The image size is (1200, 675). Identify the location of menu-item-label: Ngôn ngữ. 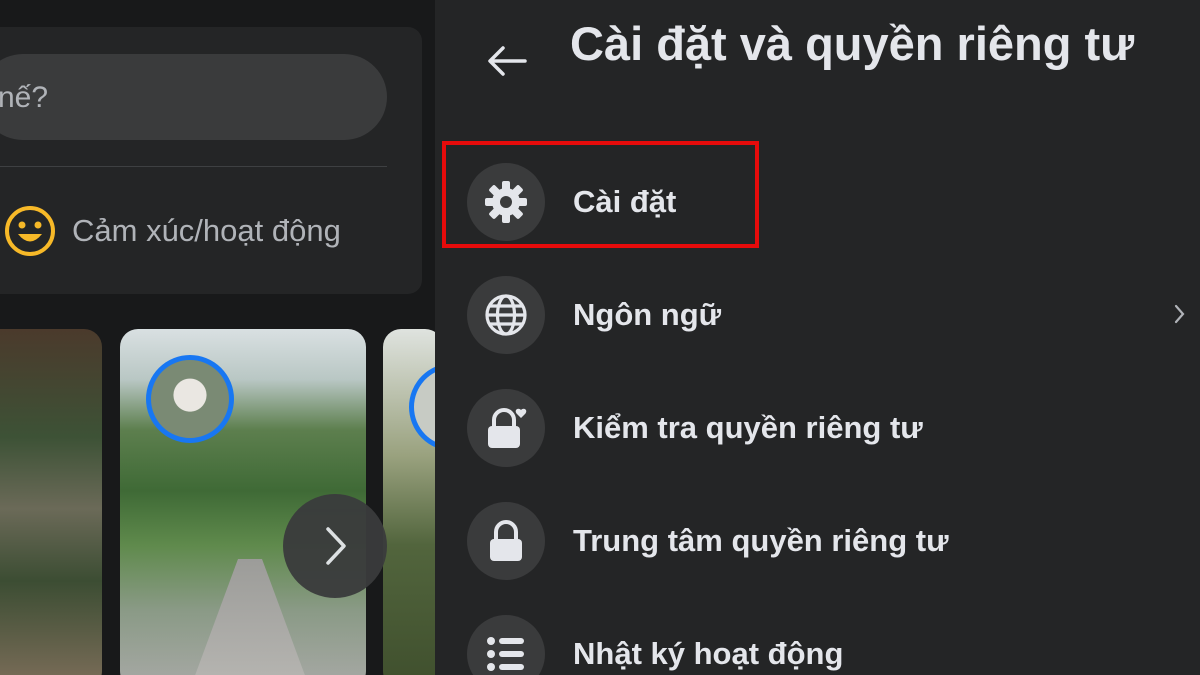
(647, 314).